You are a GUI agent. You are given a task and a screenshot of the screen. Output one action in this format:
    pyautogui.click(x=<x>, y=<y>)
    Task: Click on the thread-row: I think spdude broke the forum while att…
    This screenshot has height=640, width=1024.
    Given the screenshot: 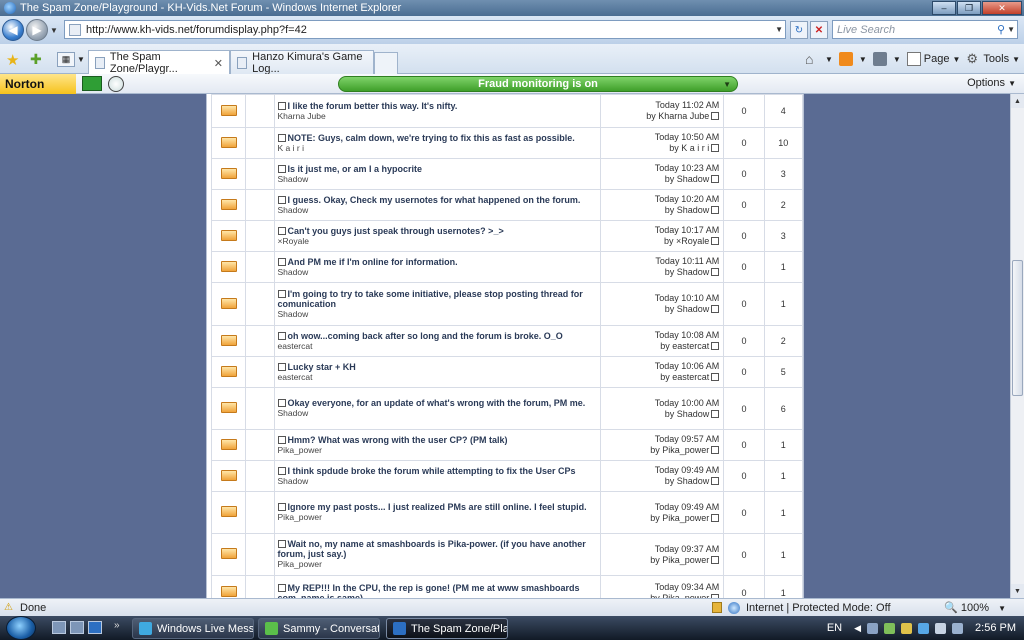 What is the action you would take?
    pyautogui.click(x=507, y=476)
    